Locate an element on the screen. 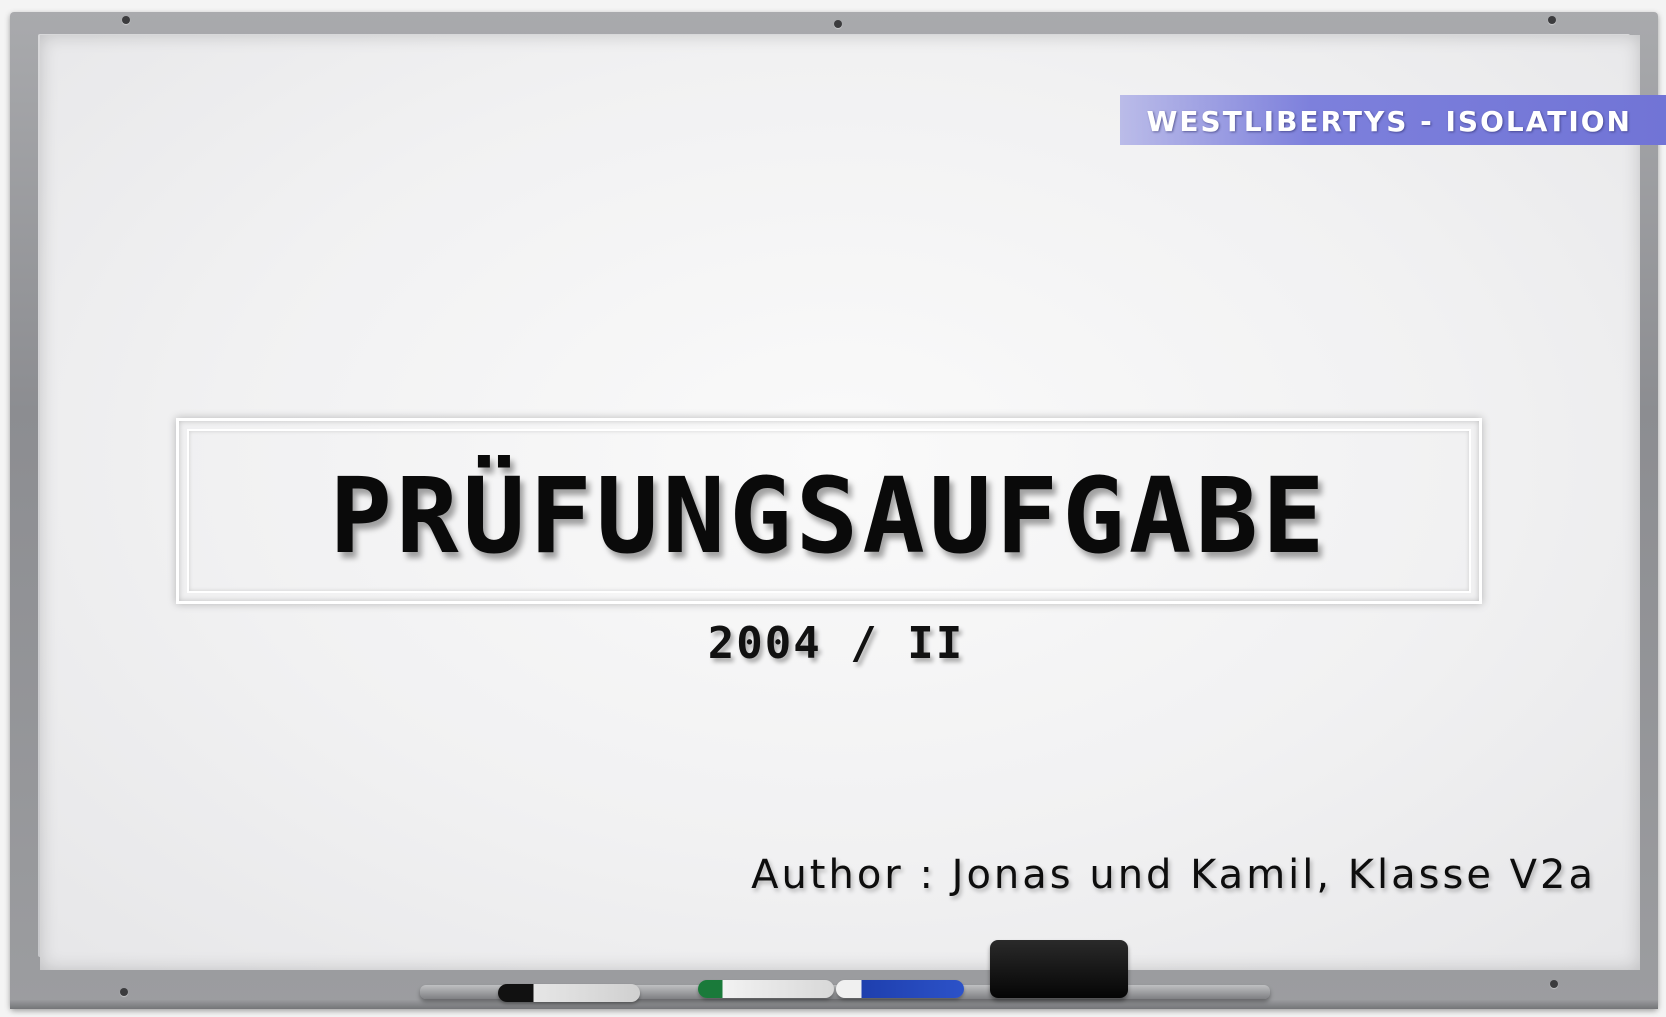 The width and height of the screenshot is (1666, 1017). video-tag-text: WESTLIBERTYS - ISOLATION is located at coordinates (1389, 121).